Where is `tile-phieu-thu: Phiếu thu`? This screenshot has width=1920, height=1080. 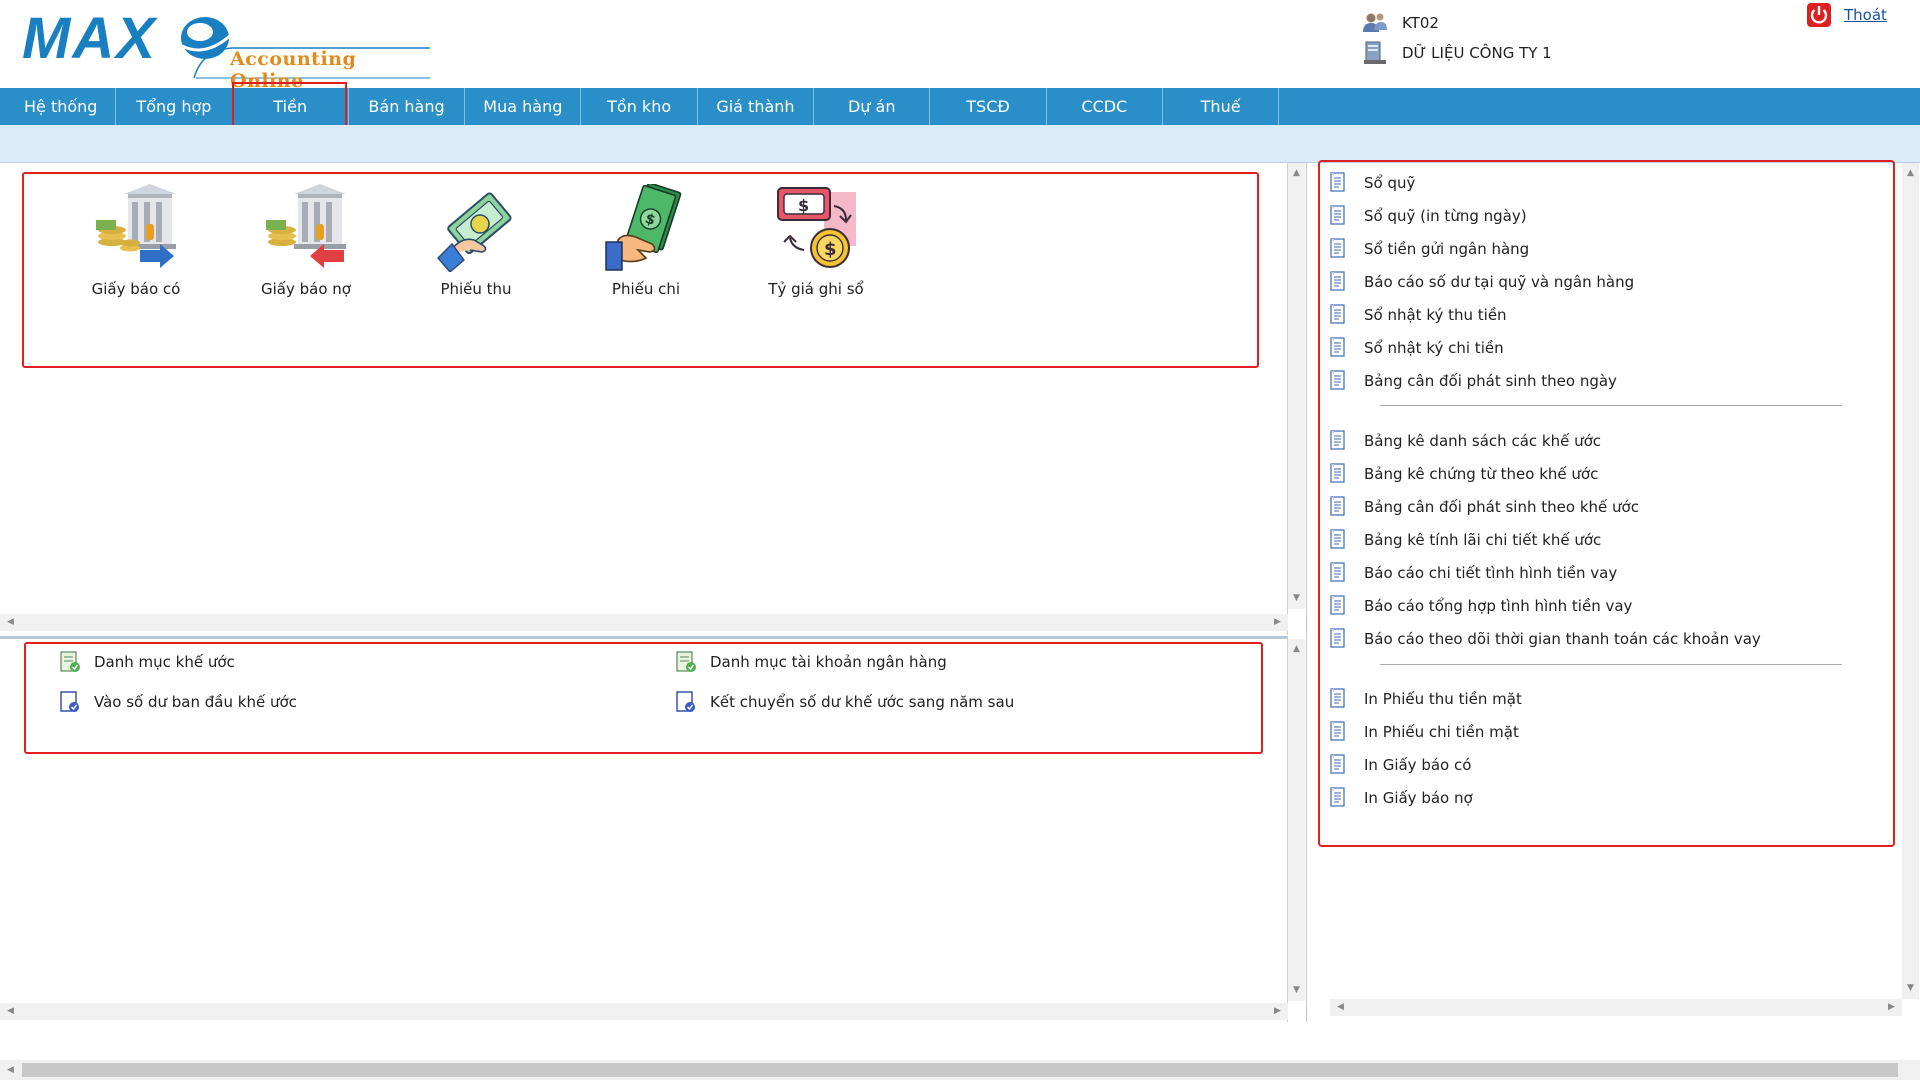 tile-phieu-thu: Phiếu thu is located at coordinates (476, 244).